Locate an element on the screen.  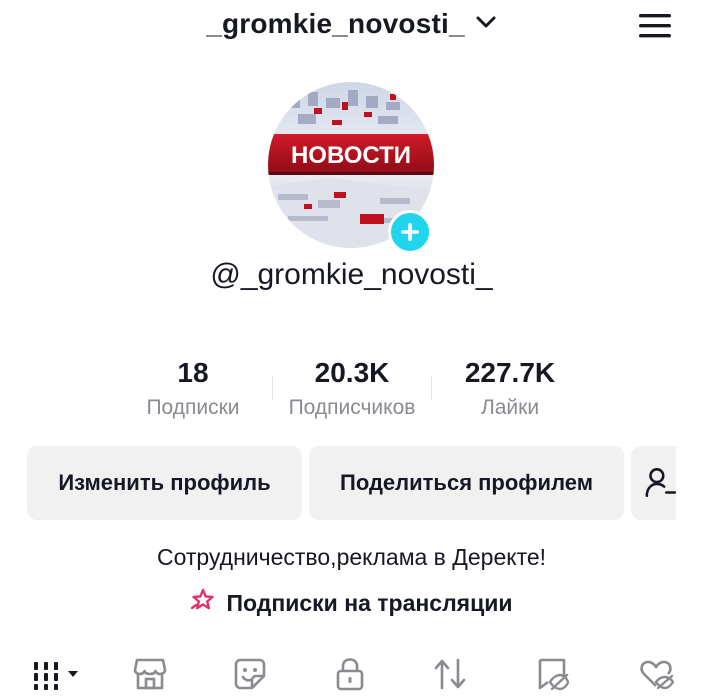
following-stat: 18 Подписки is located at coordinates (193, 388).